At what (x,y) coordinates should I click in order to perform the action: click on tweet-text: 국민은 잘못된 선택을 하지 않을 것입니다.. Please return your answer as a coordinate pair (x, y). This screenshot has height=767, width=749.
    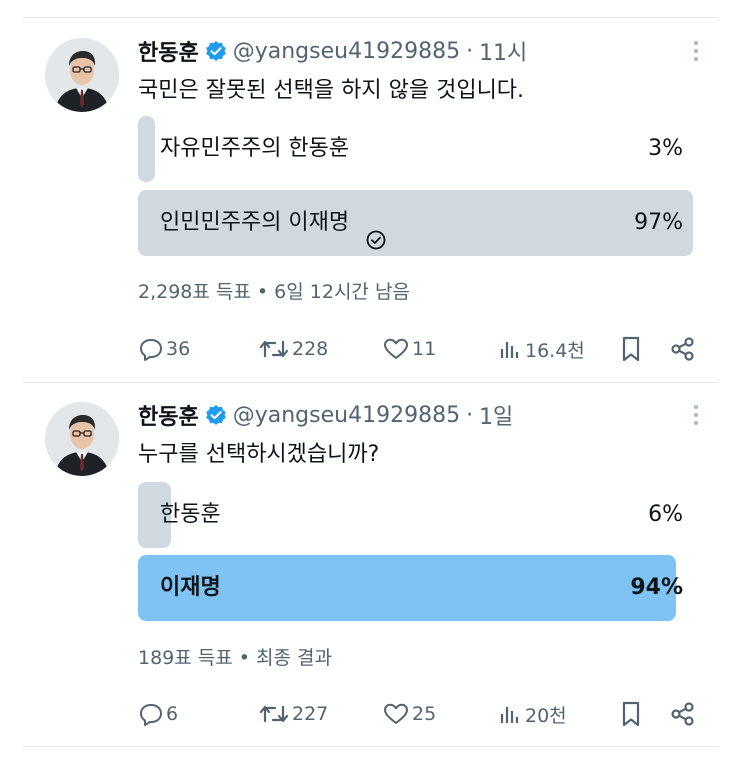
    Looking at the image, I should click on (331, 90).